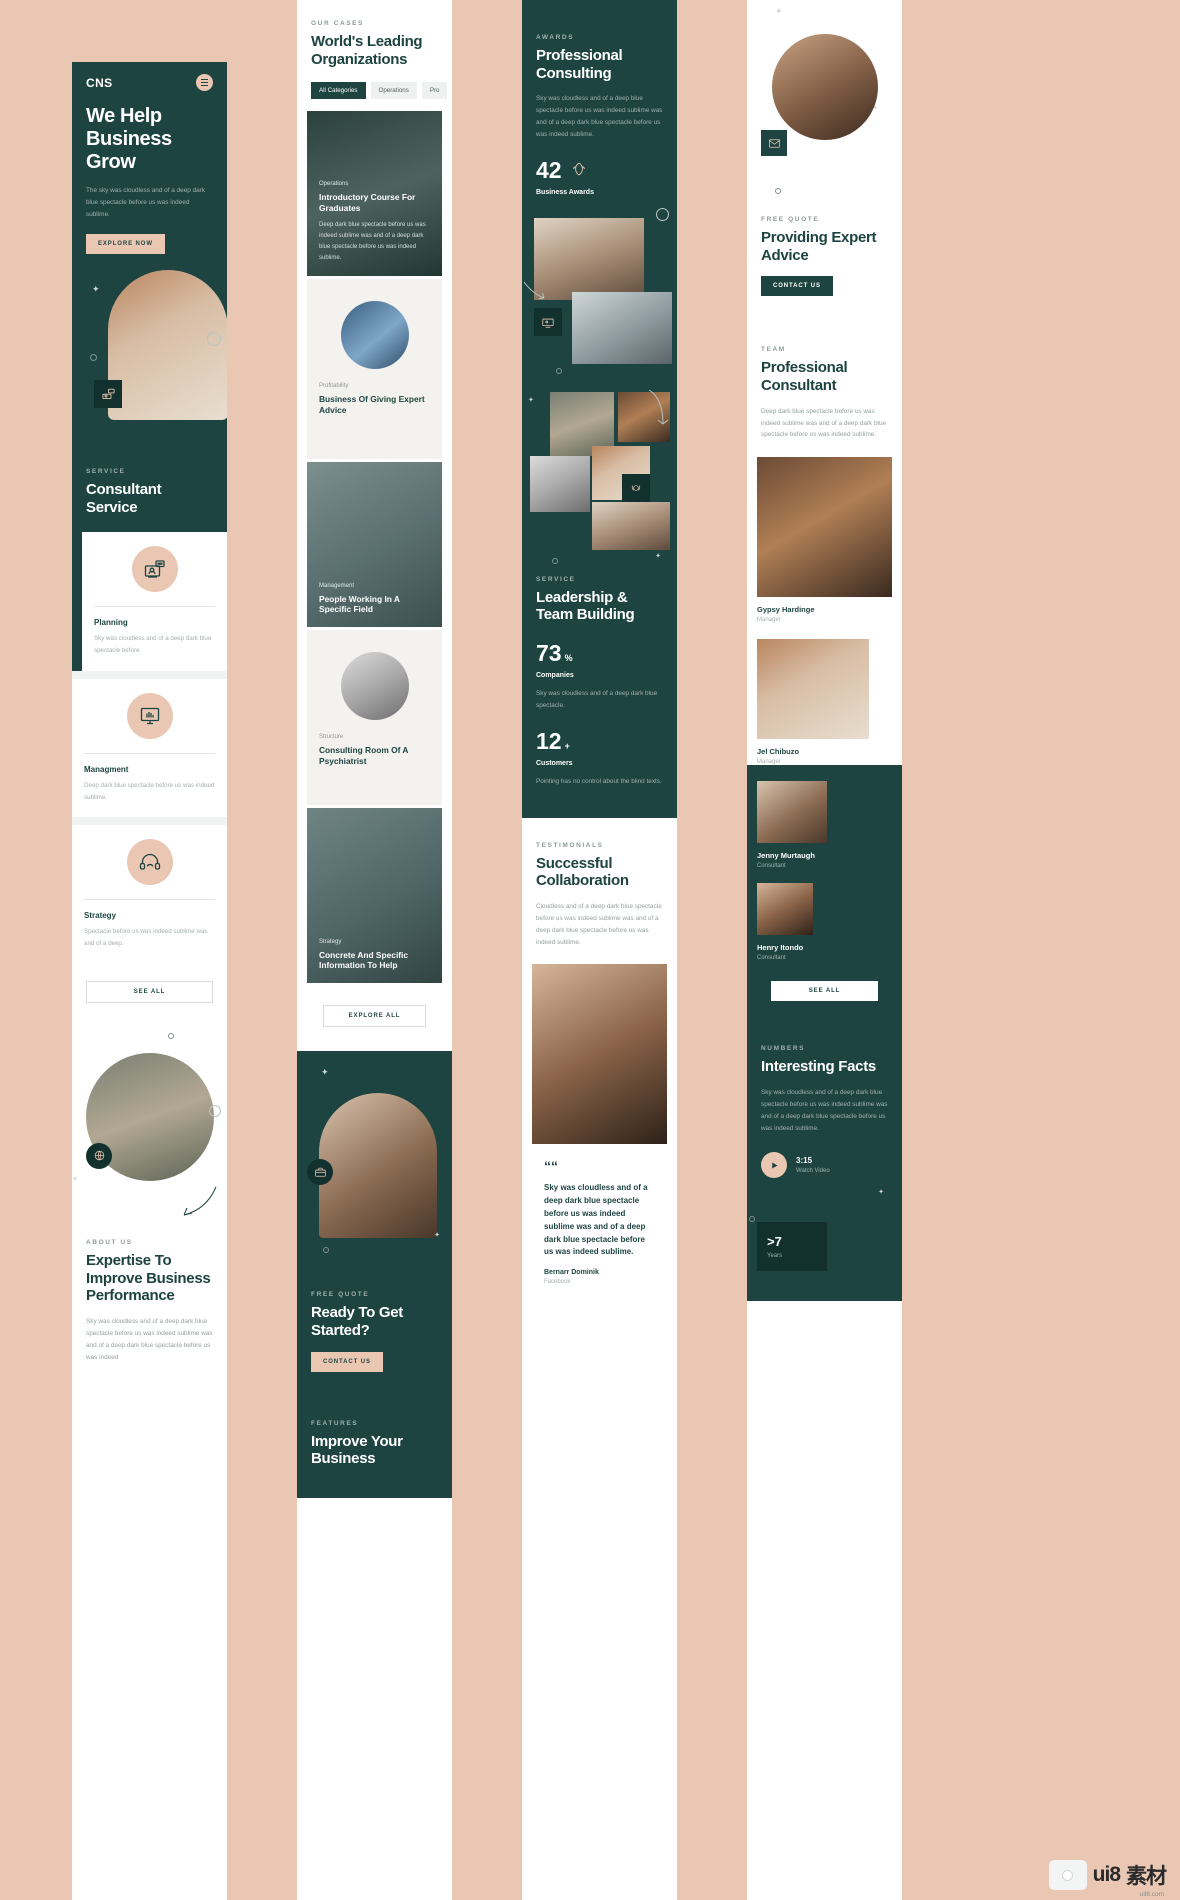 The height and width of the screenshot is (1900, 1180). Describe the element at coordinates (374, 1016) in the screenshot. I see `explore-all-button: EXPLORE ALL` at that location.